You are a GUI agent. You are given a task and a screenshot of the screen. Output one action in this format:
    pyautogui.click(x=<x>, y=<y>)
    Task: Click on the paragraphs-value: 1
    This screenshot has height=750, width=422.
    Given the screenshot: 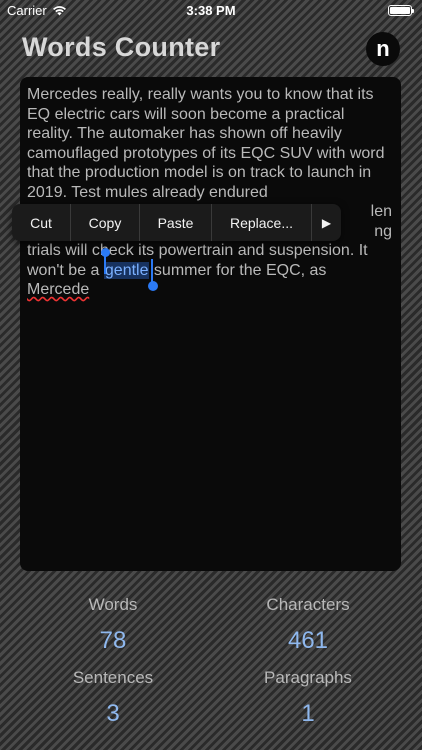 What is the action you would take?
    pyautogui.click(x=308, y=713)
    